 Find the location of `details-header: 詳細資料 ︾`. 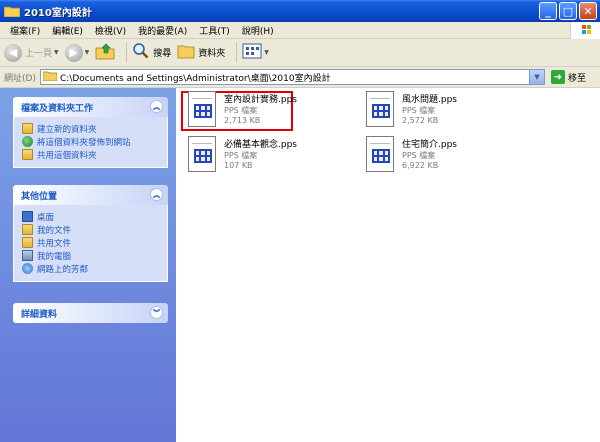

details-header: 詳細資料 ︾ is located at coordinates (90, 313).